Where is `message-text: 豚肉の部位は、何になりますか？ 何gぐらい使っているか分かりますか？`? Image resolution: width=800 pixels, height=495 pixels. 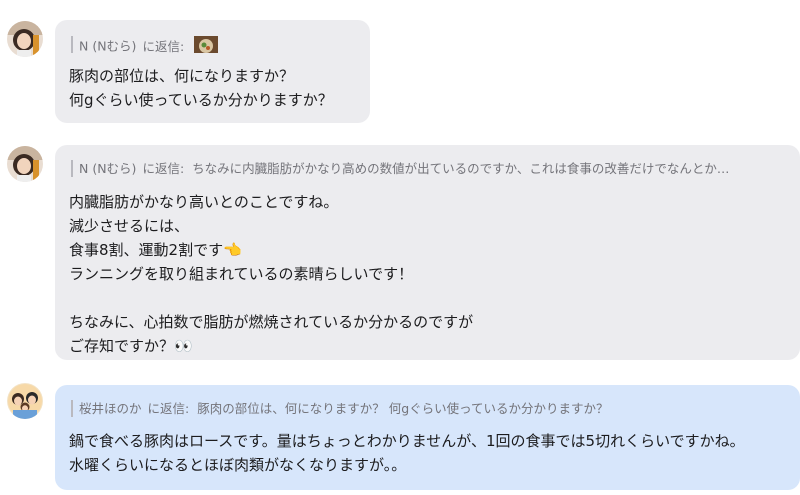
message-text: 豚肉の部位は、何になりますか？ 何gぐらい使っているか分かりますか？ is located at coordinates (201, 88).